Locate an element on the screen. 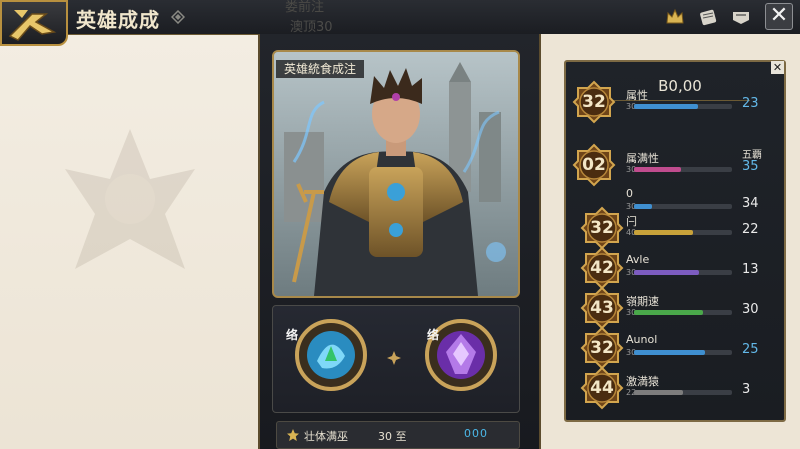  scroll-icon is located at coordinates (708, 17).